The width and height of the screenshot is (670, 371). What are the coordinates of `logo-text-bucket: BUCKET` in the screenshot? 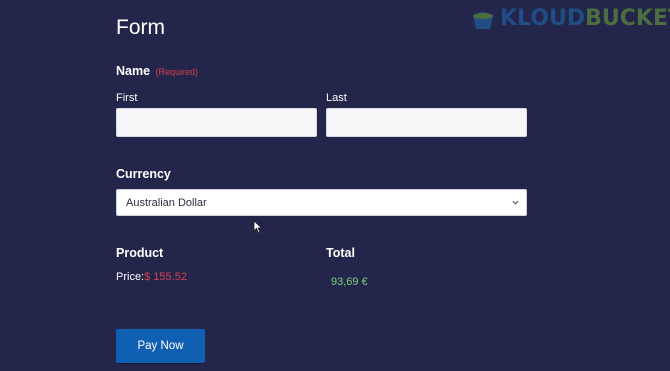 It's located at (627, 18).